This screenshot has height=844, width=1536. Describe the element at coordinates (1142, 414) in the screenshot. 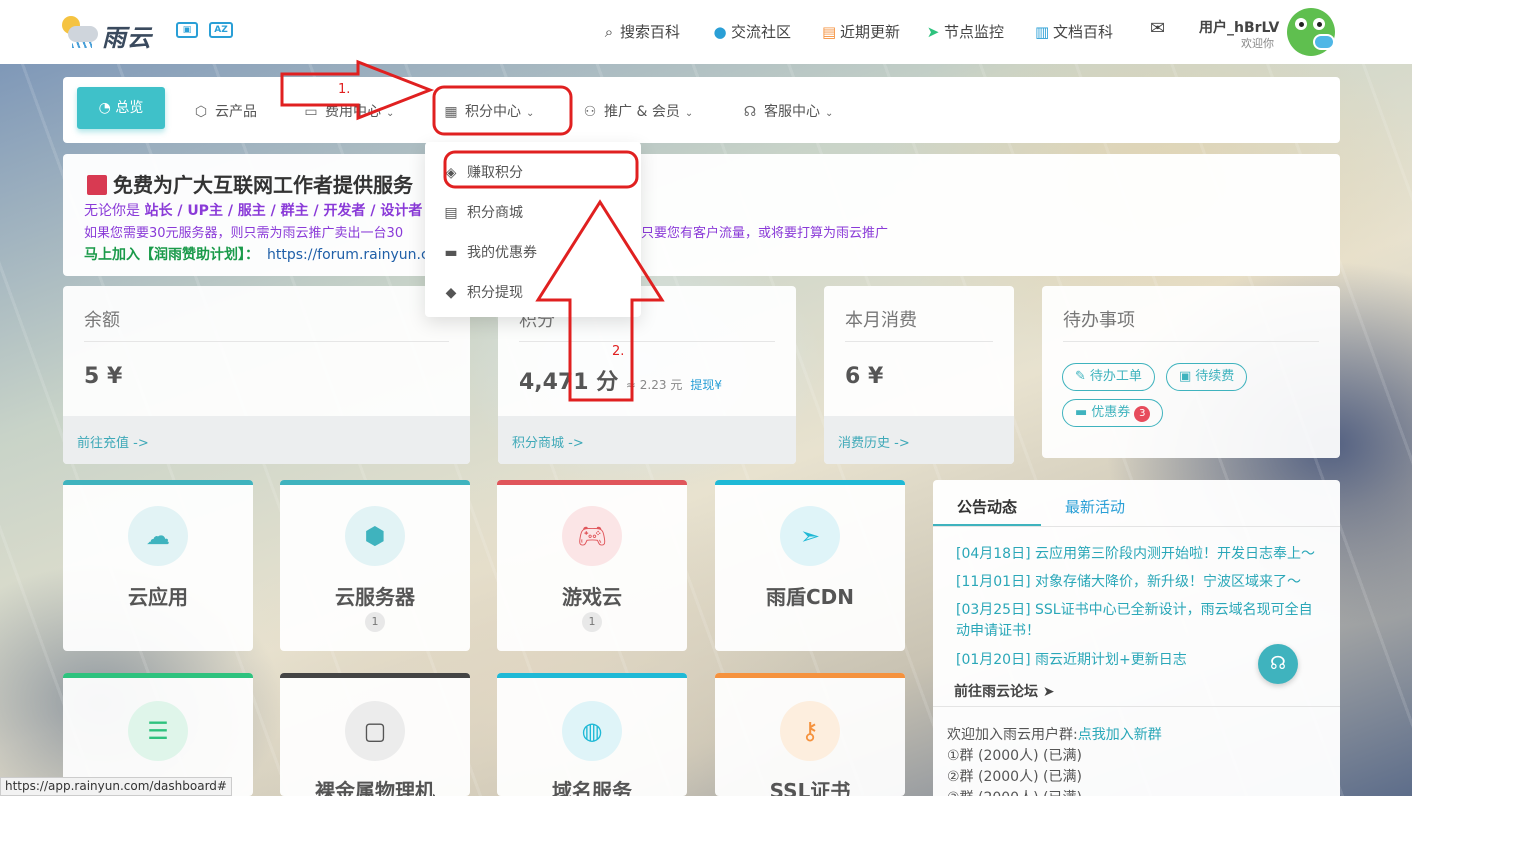

I see `coupon-count-badge: 3` at that location.